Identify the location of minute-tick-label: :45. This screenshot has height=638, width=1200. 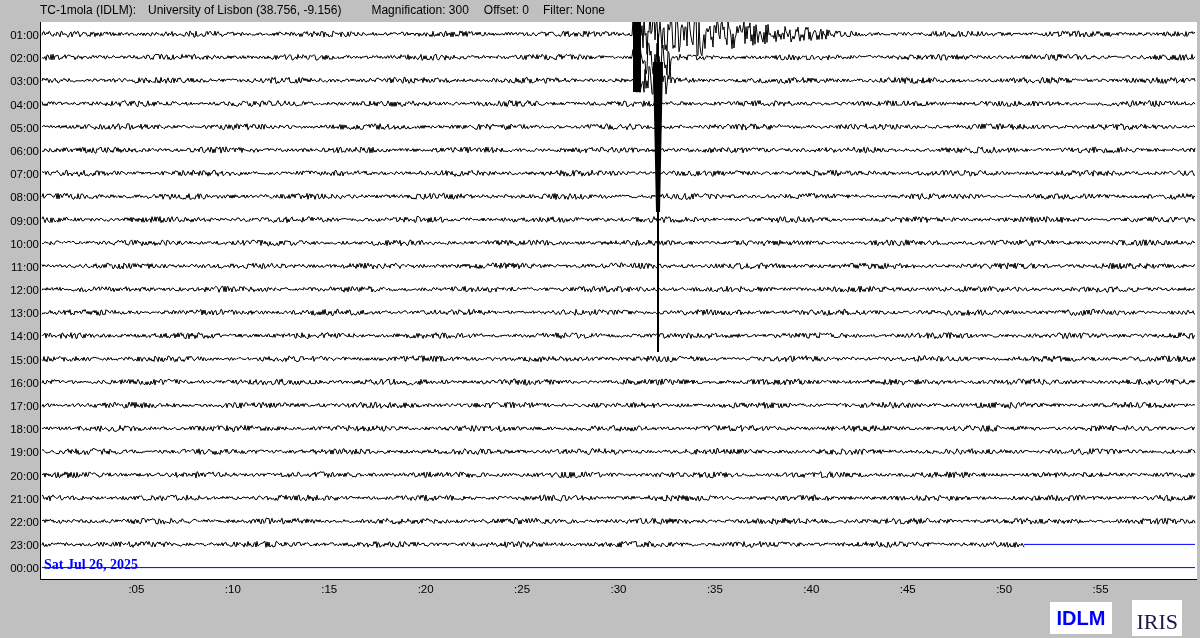
(907, 589).